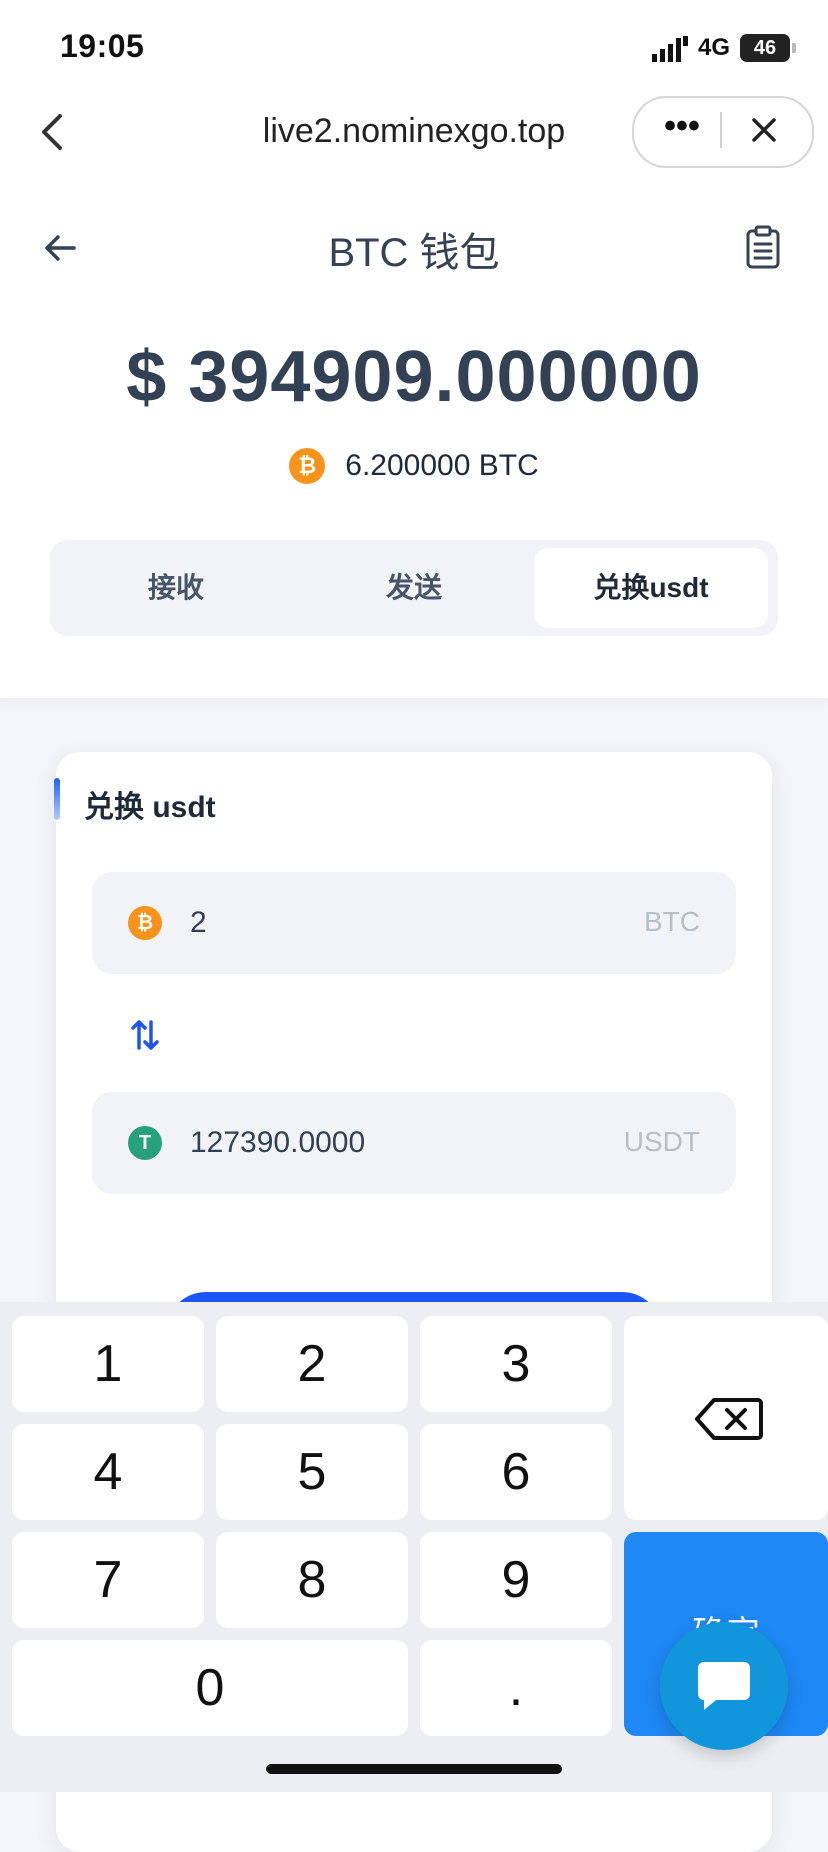  What do you see at coordinates (765, 48) in the screenshot?
I see `battery-icon: 46` at bounding box center [765, 48].